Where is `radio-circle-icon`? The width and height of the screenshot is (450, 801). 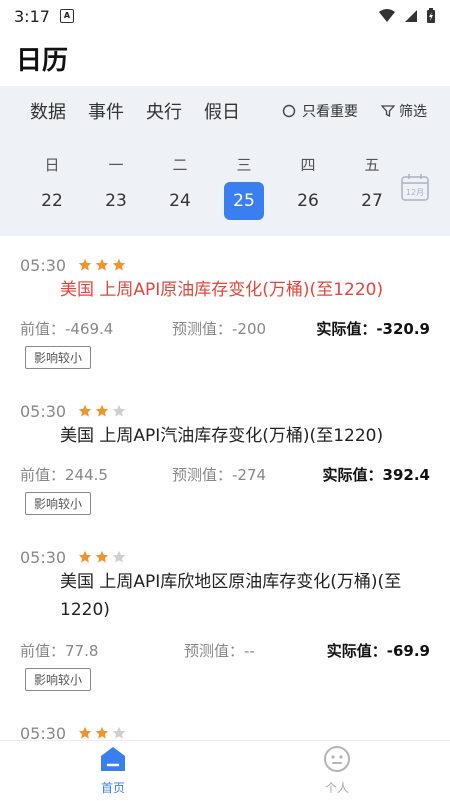 radio-circle-icon is located at coordinates (289, 111).